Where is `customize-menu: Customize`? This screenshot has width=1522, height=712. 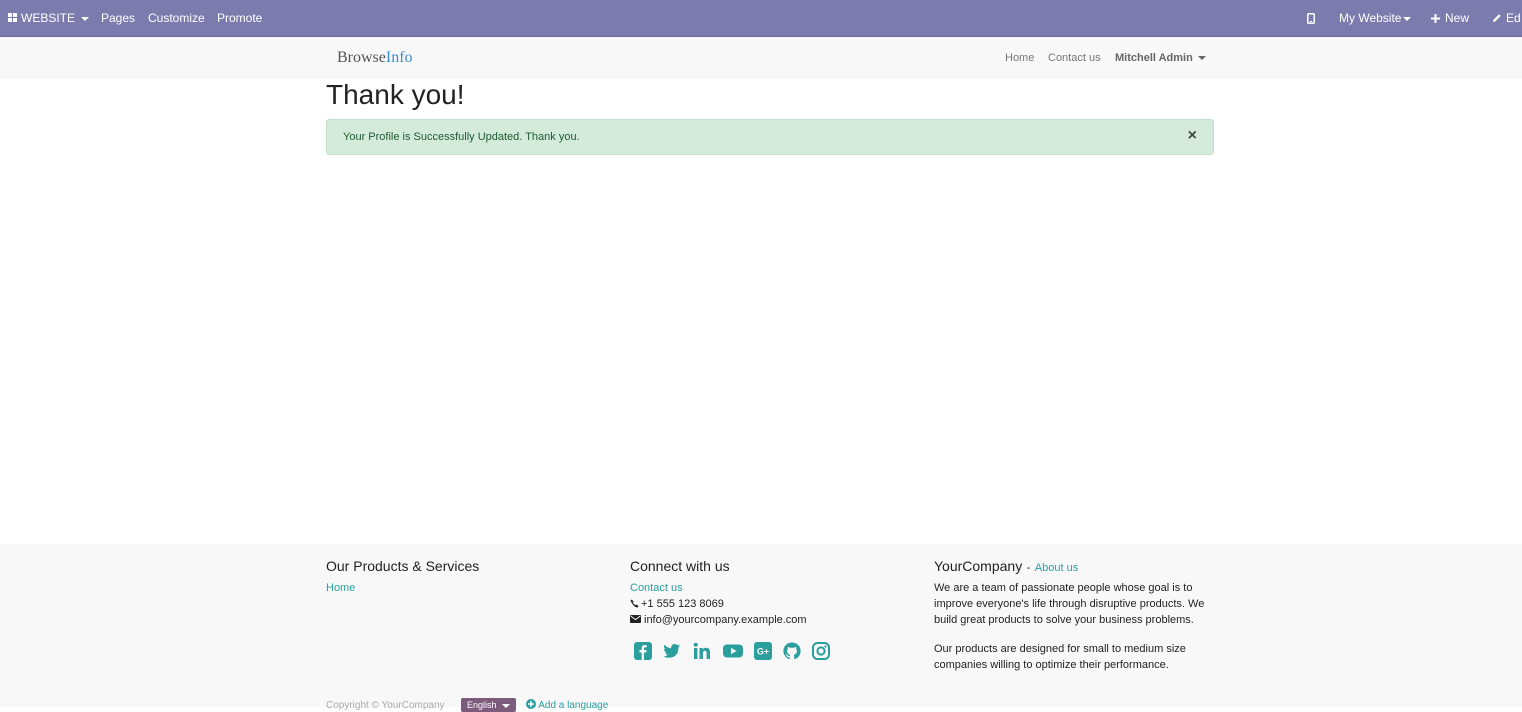 customize-menu: Customize is located at coordinates (176, 18).